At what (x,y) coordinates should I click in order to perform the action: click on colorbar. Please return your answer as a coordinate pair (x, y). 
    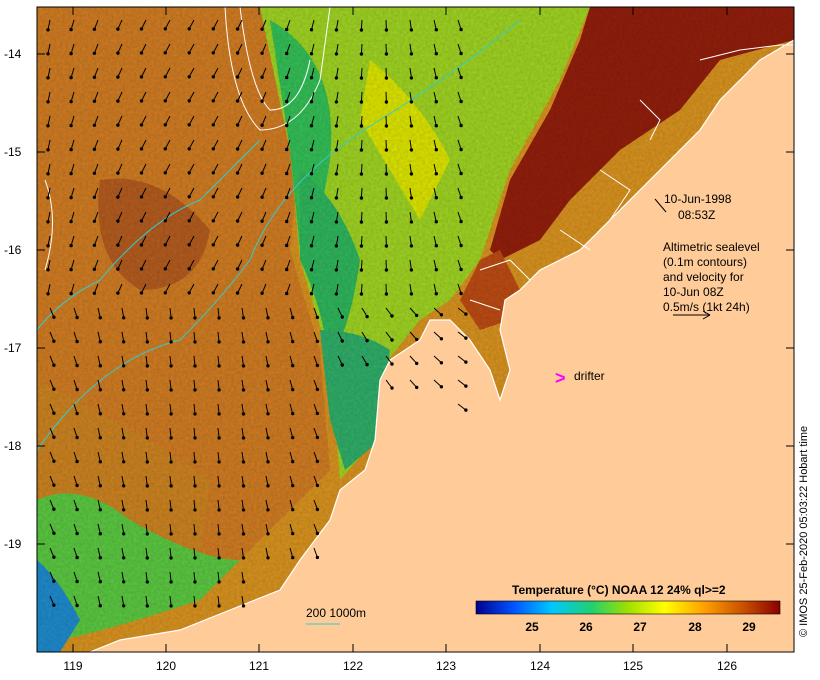
    Looking at the image, I should click on (628, 607).